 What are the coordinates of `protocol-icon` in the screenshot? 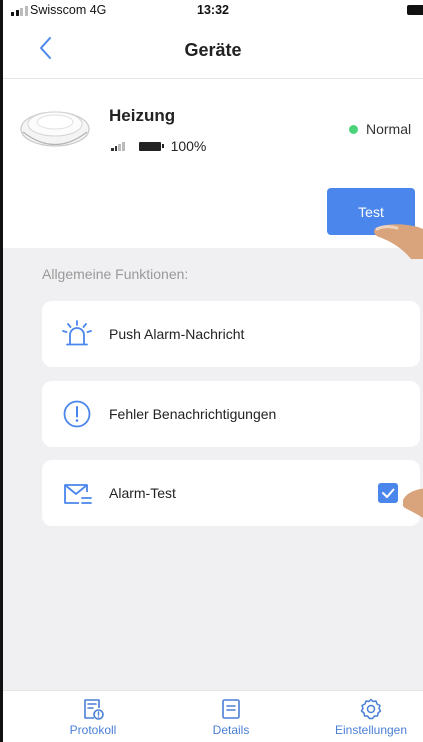 It's located at (94, 709).